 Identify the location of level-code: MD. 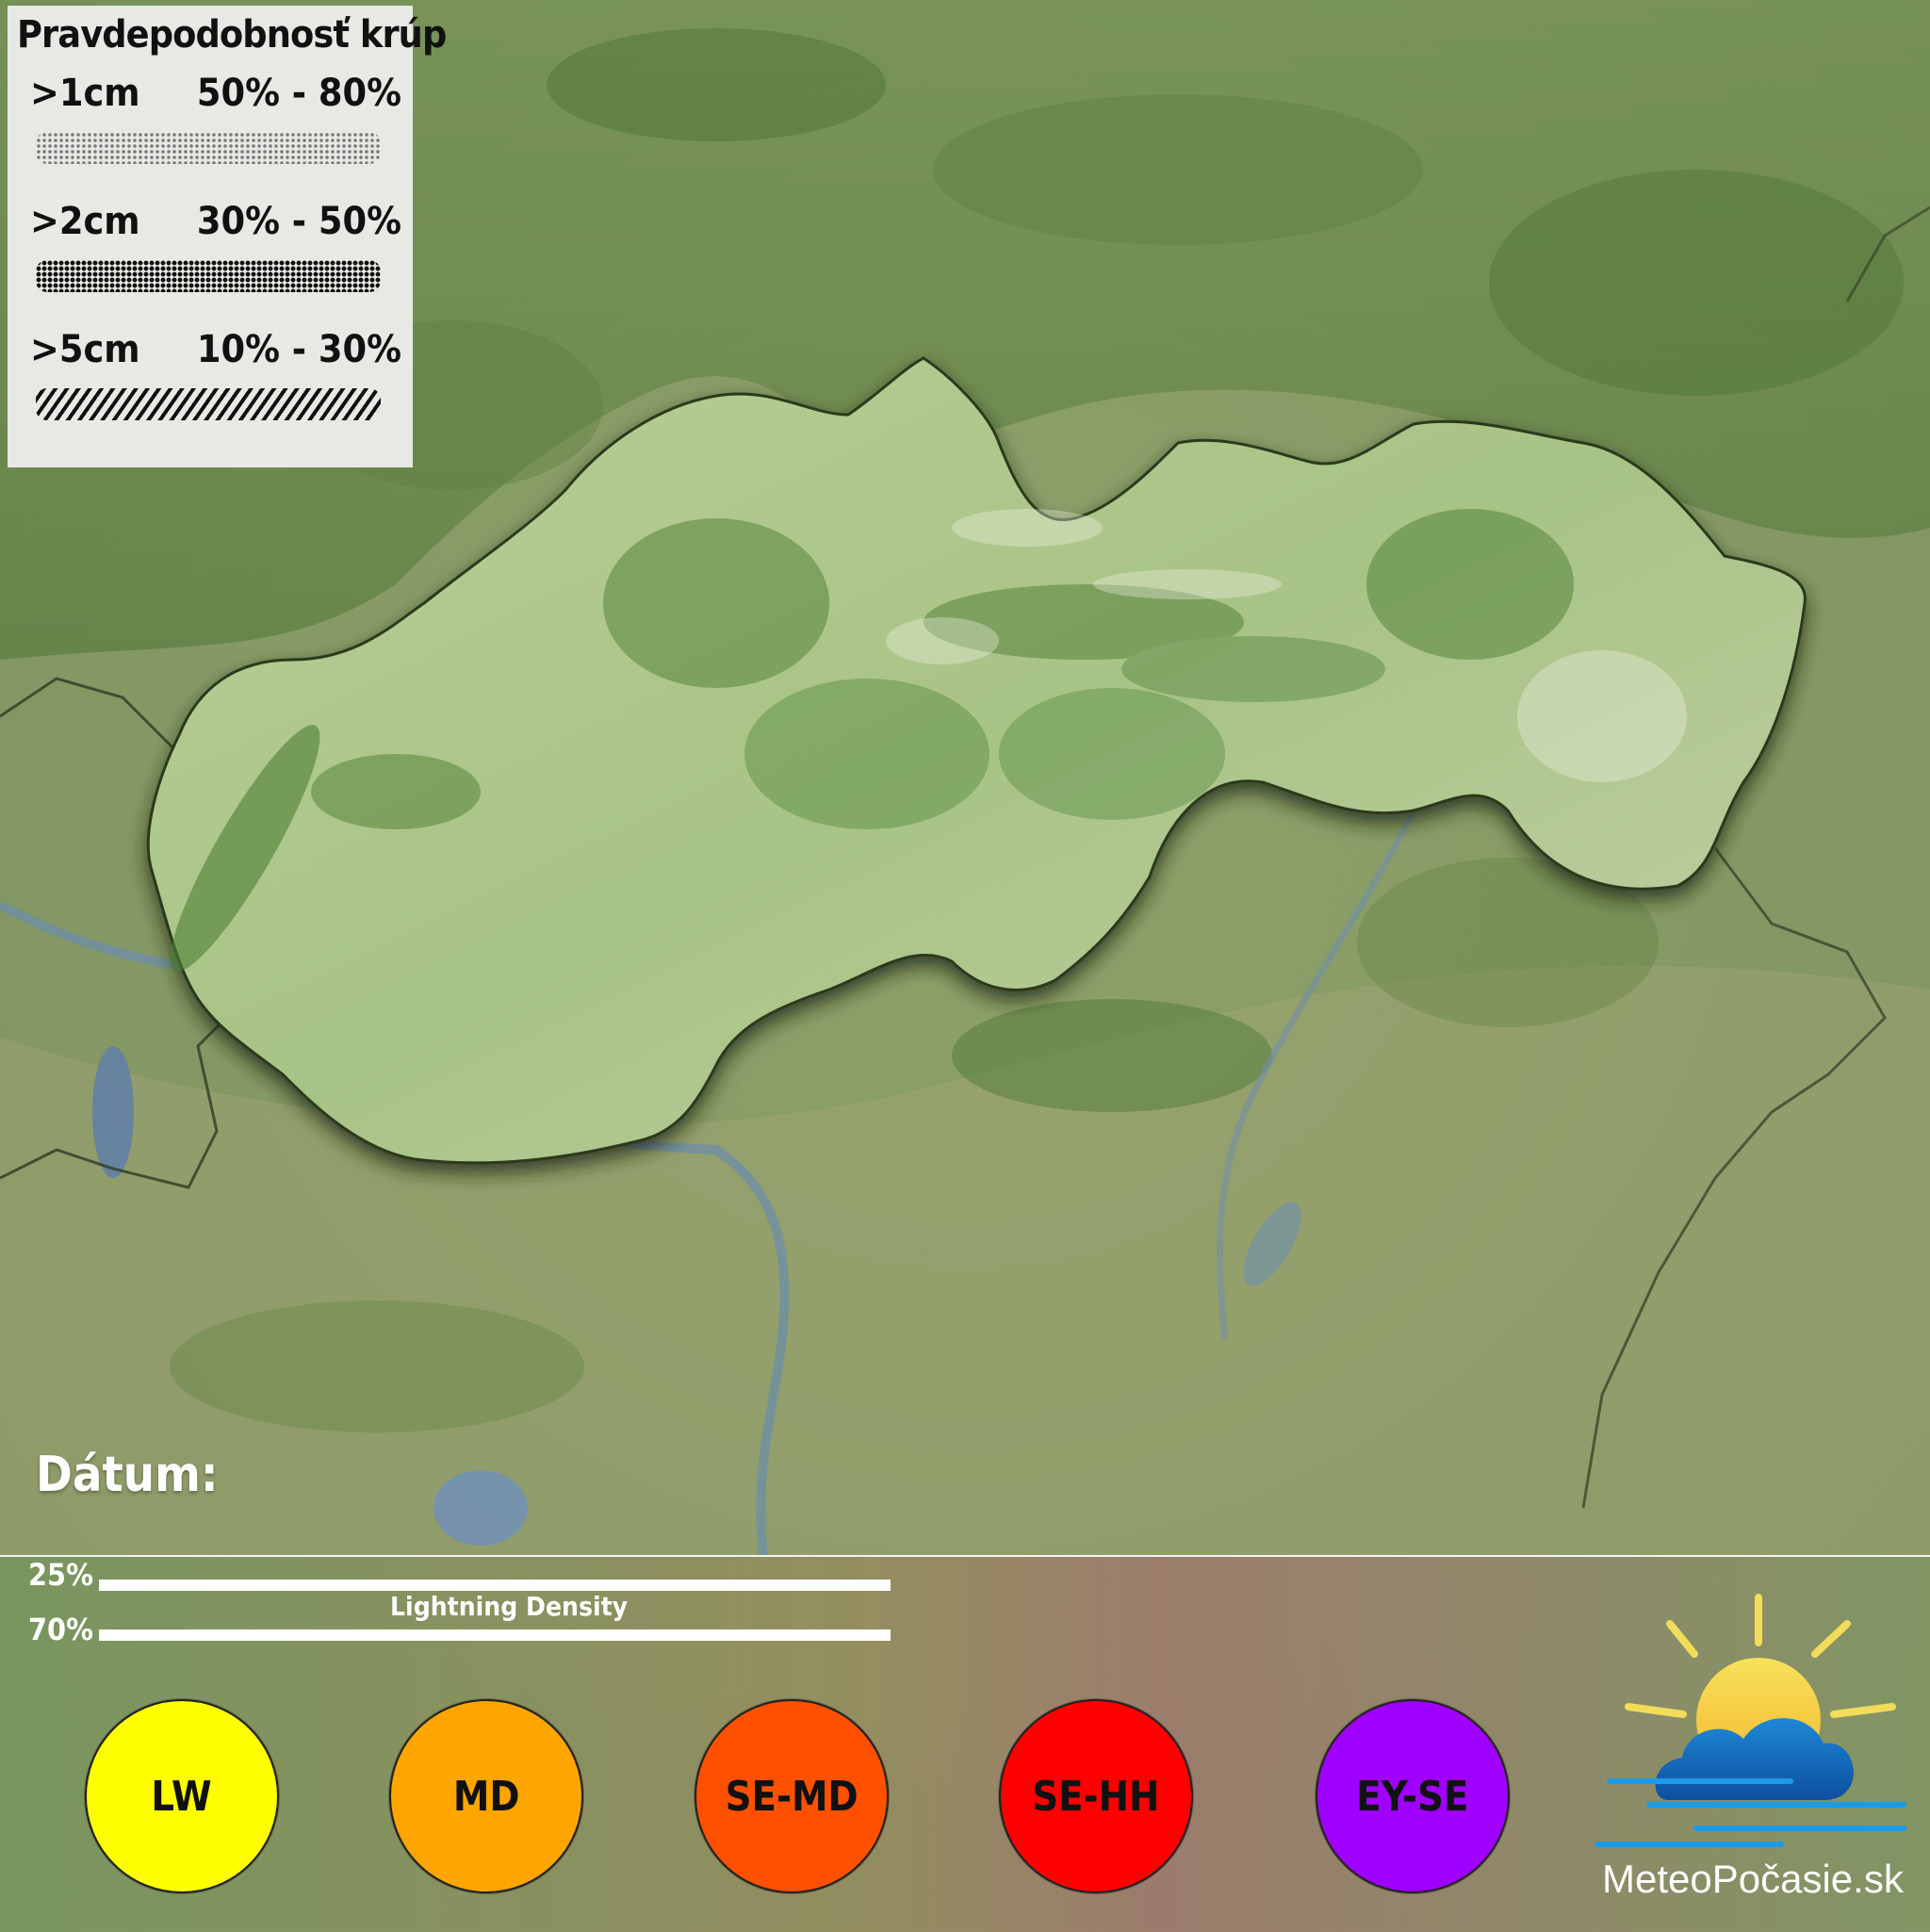
(486, 1796).